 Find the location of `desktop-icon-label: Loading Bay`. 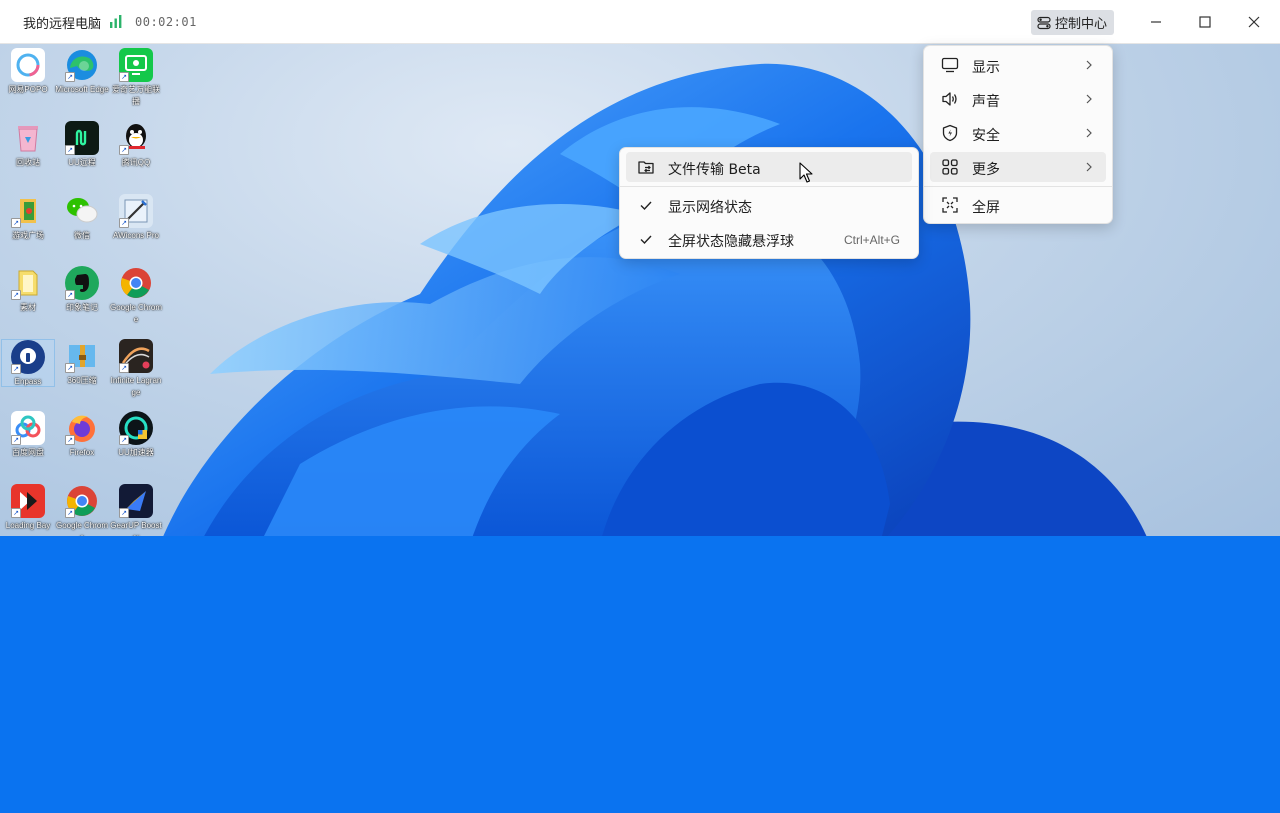

desktop-icon-label: Loading Bay is located at coordinates (28, 526).